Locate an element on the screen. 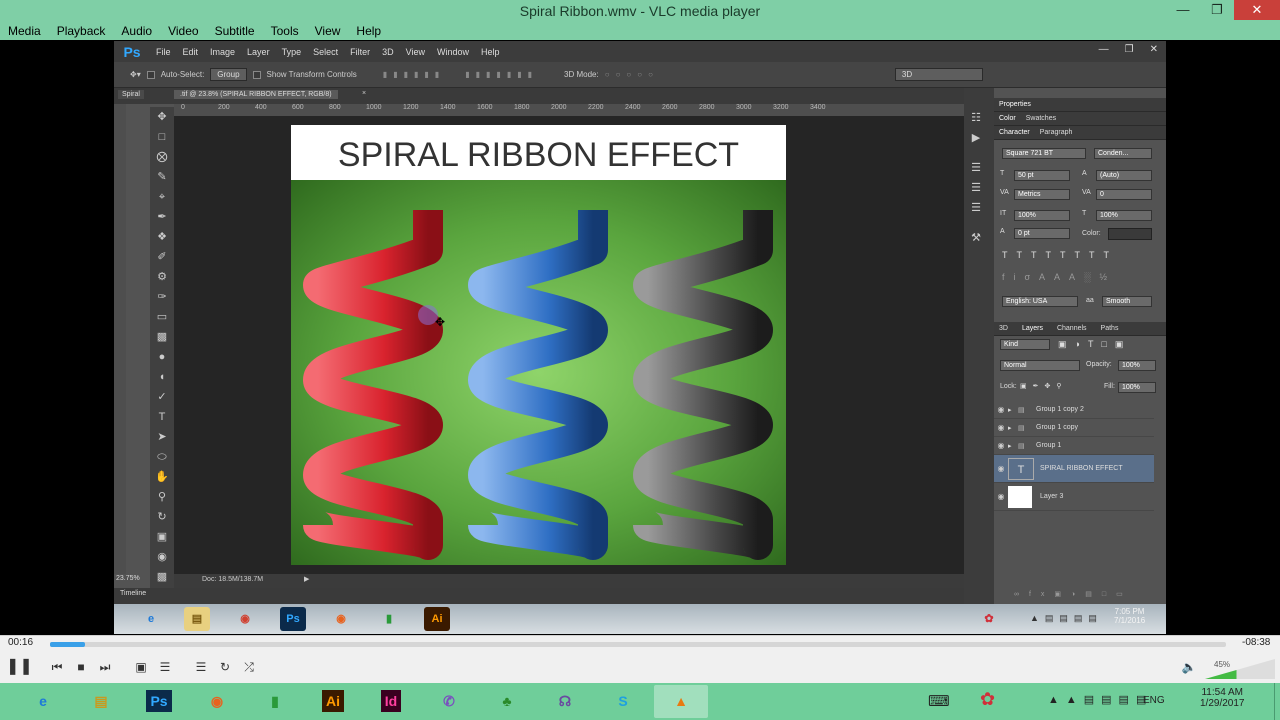 The width and height of the screenshot is (1280, 720). show-desktop-button is located at coordinates (1277, 701).